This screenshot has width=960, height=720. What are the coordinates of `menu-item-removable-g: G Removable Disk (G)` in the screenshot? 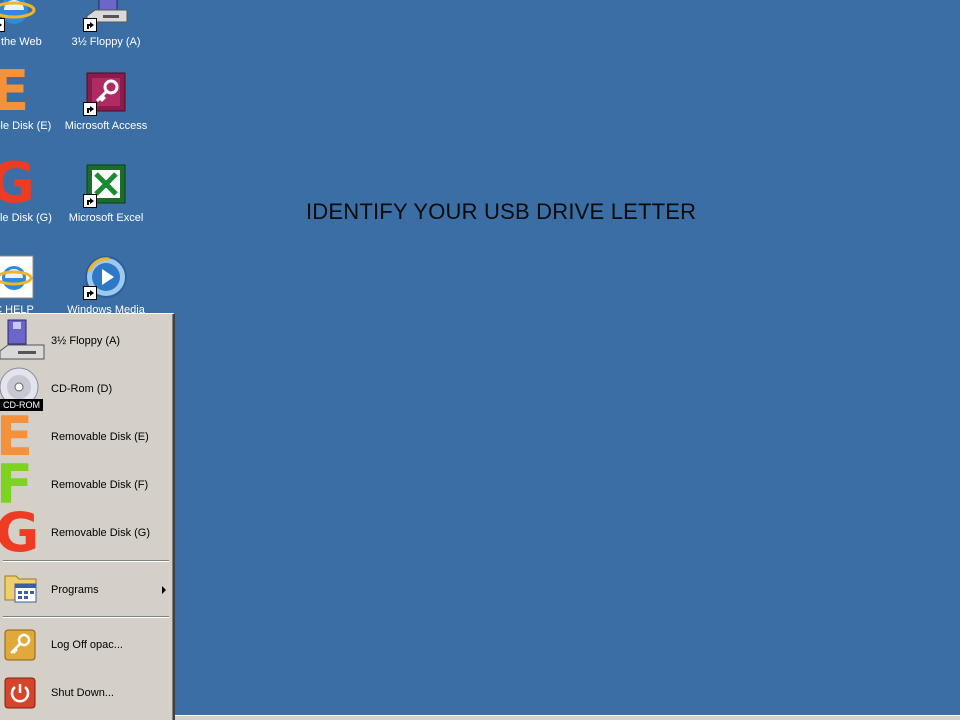 It's located at (86, 532).